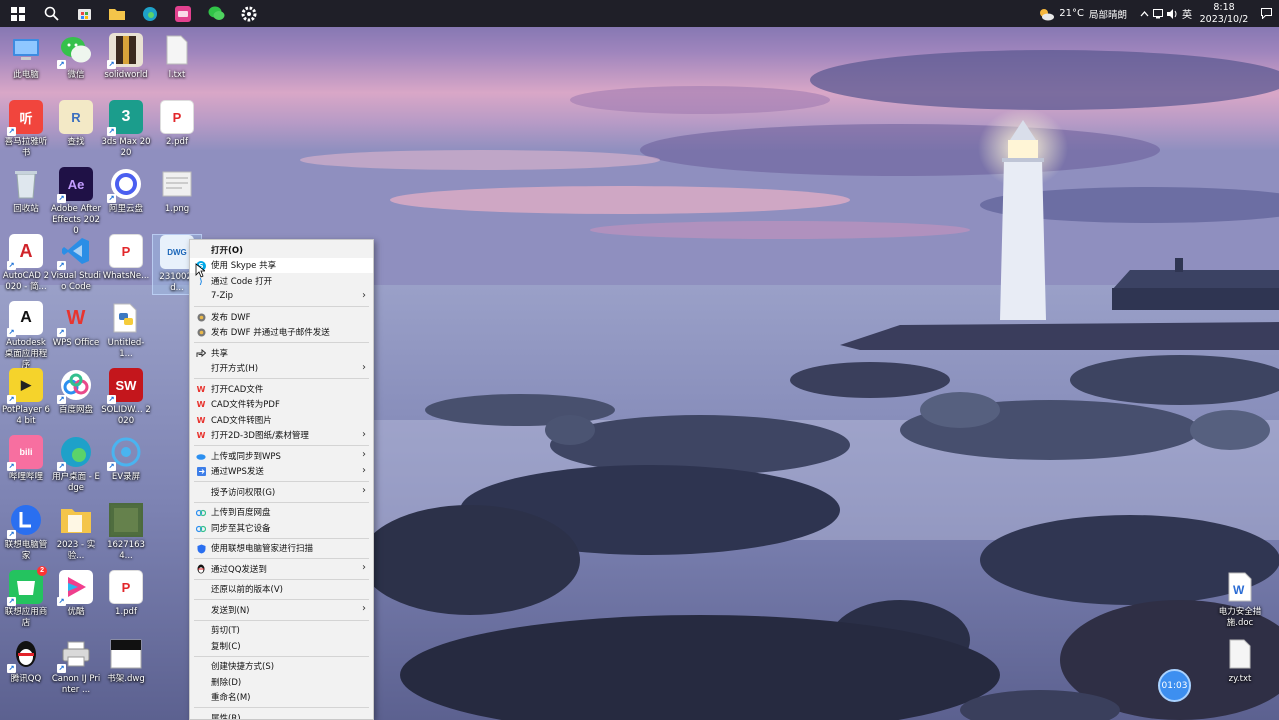 The width and height of the screenshot is (1279, 720). What do you see at coordinates (126, 594) in the screenshot?
I see `desktop-icon-1-pdf: P 1.pdf` at bounding box center [126, 594].